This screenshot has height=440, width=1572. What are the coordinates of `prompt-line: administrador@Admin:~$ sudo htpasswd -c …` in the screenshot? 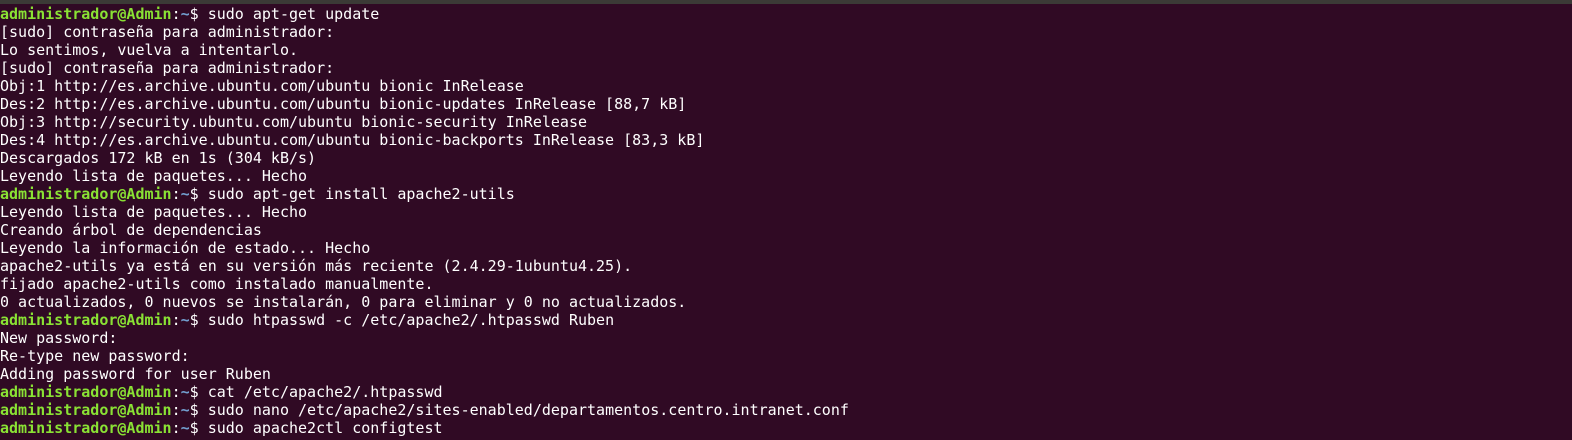 It's located at (786, 320).